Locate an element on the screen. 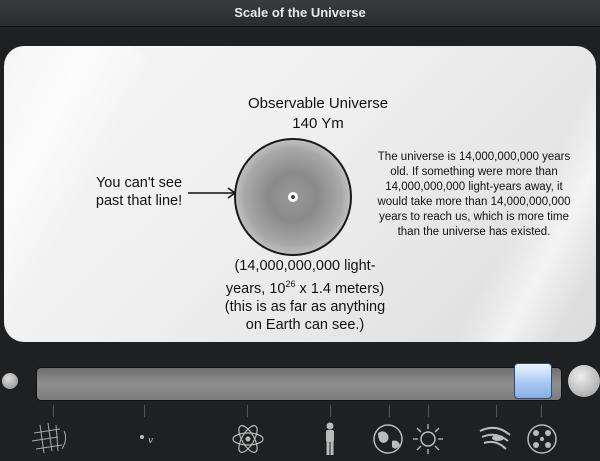  svg-text: v is located at coordinates (150, 441).